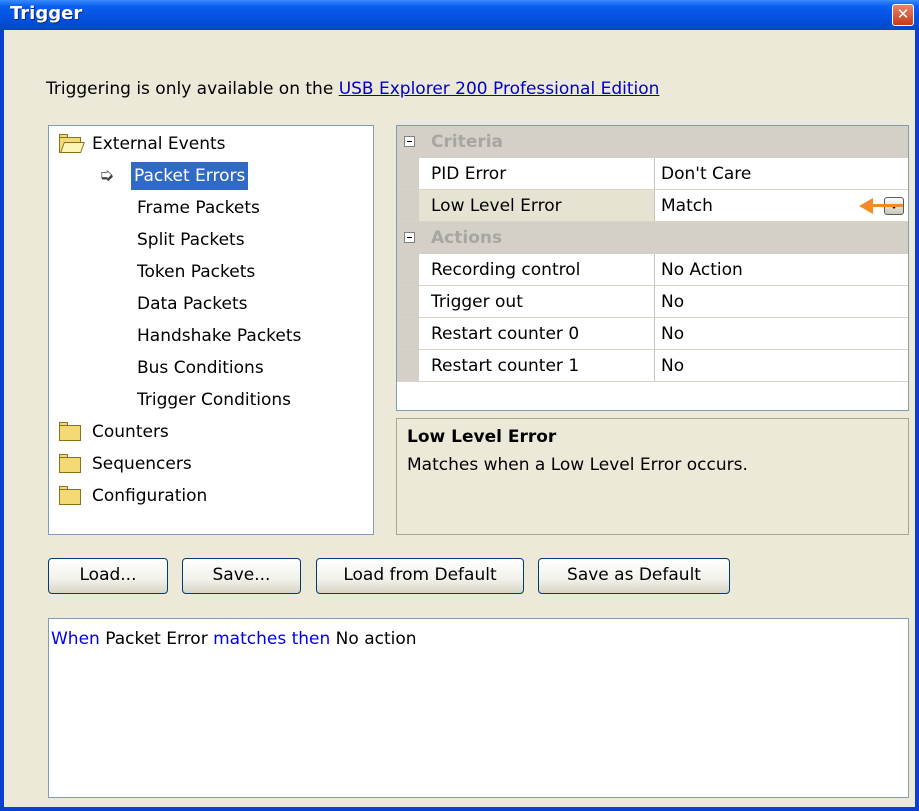 This screenshot has height=811, width=919. What do you see at coordinates (373, 639) in the screenshot?
I see `summary-action: No action` at bounding box center [373, 639].